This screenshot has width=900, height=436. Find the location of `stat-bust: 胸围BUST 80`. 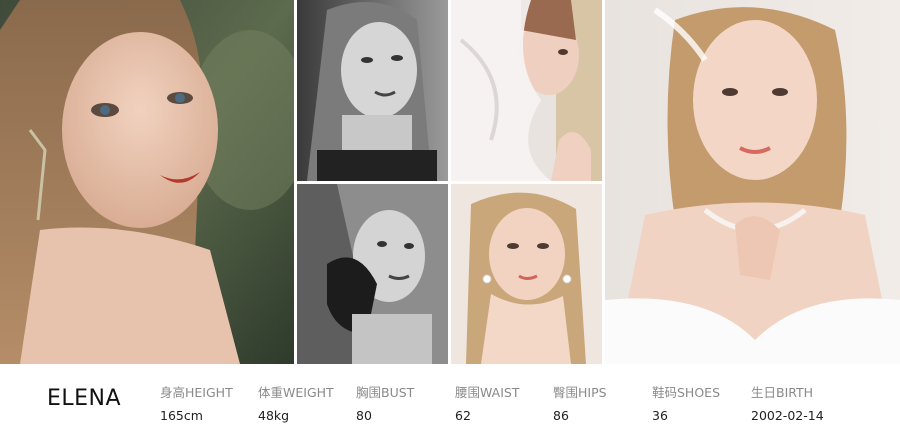

stat-bust: 胸围BUST 80 is located at coordinates (385, 402).